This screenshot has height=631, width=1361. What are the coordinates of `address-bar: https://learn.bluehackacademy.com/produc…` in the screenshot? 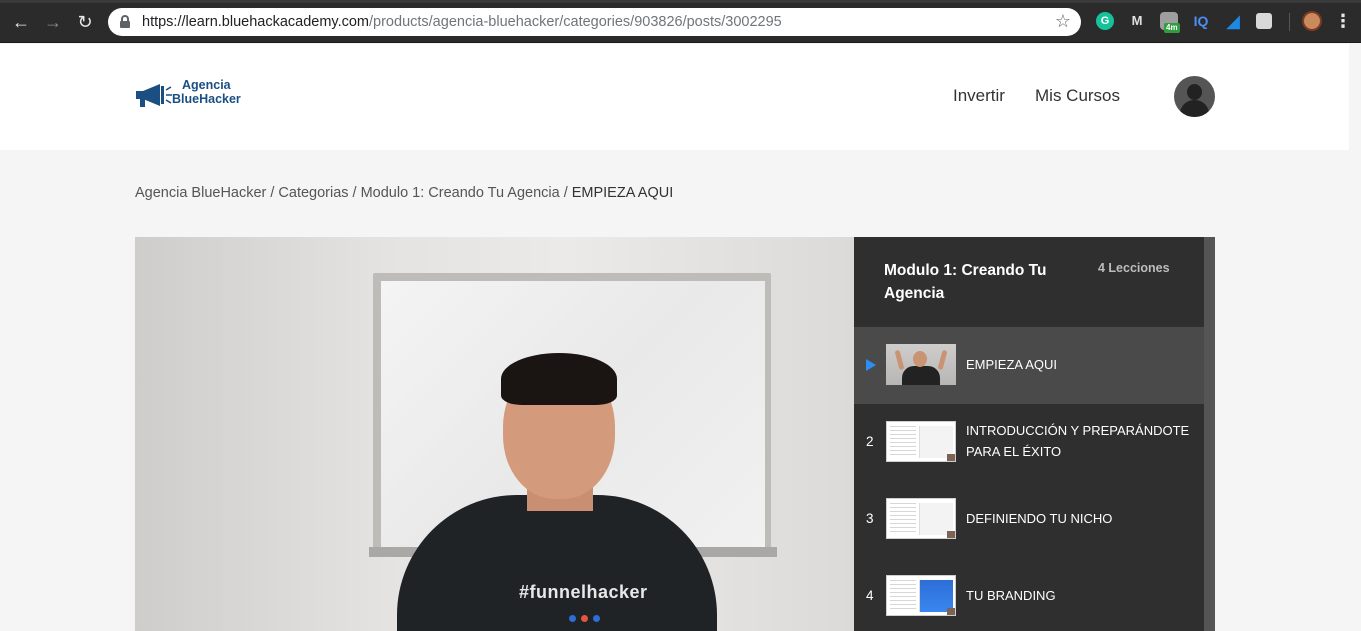 It's located at (594, 22).